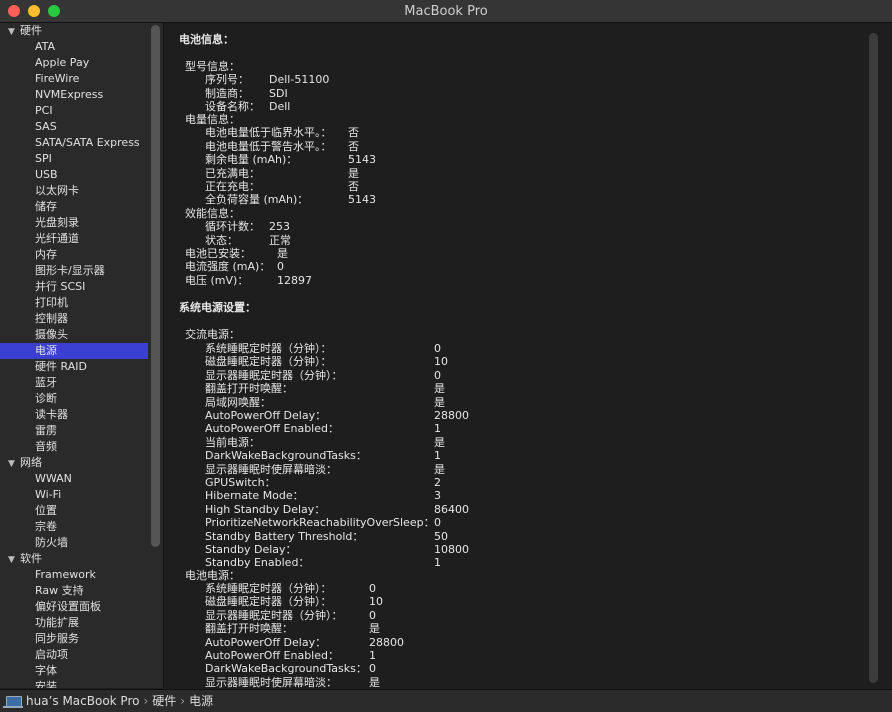 The width and height of the screenshot is (892, 712). Describe the element at coordinates (74, 255) in the screenshot. I see `sidebar-item: 内存` at that location.